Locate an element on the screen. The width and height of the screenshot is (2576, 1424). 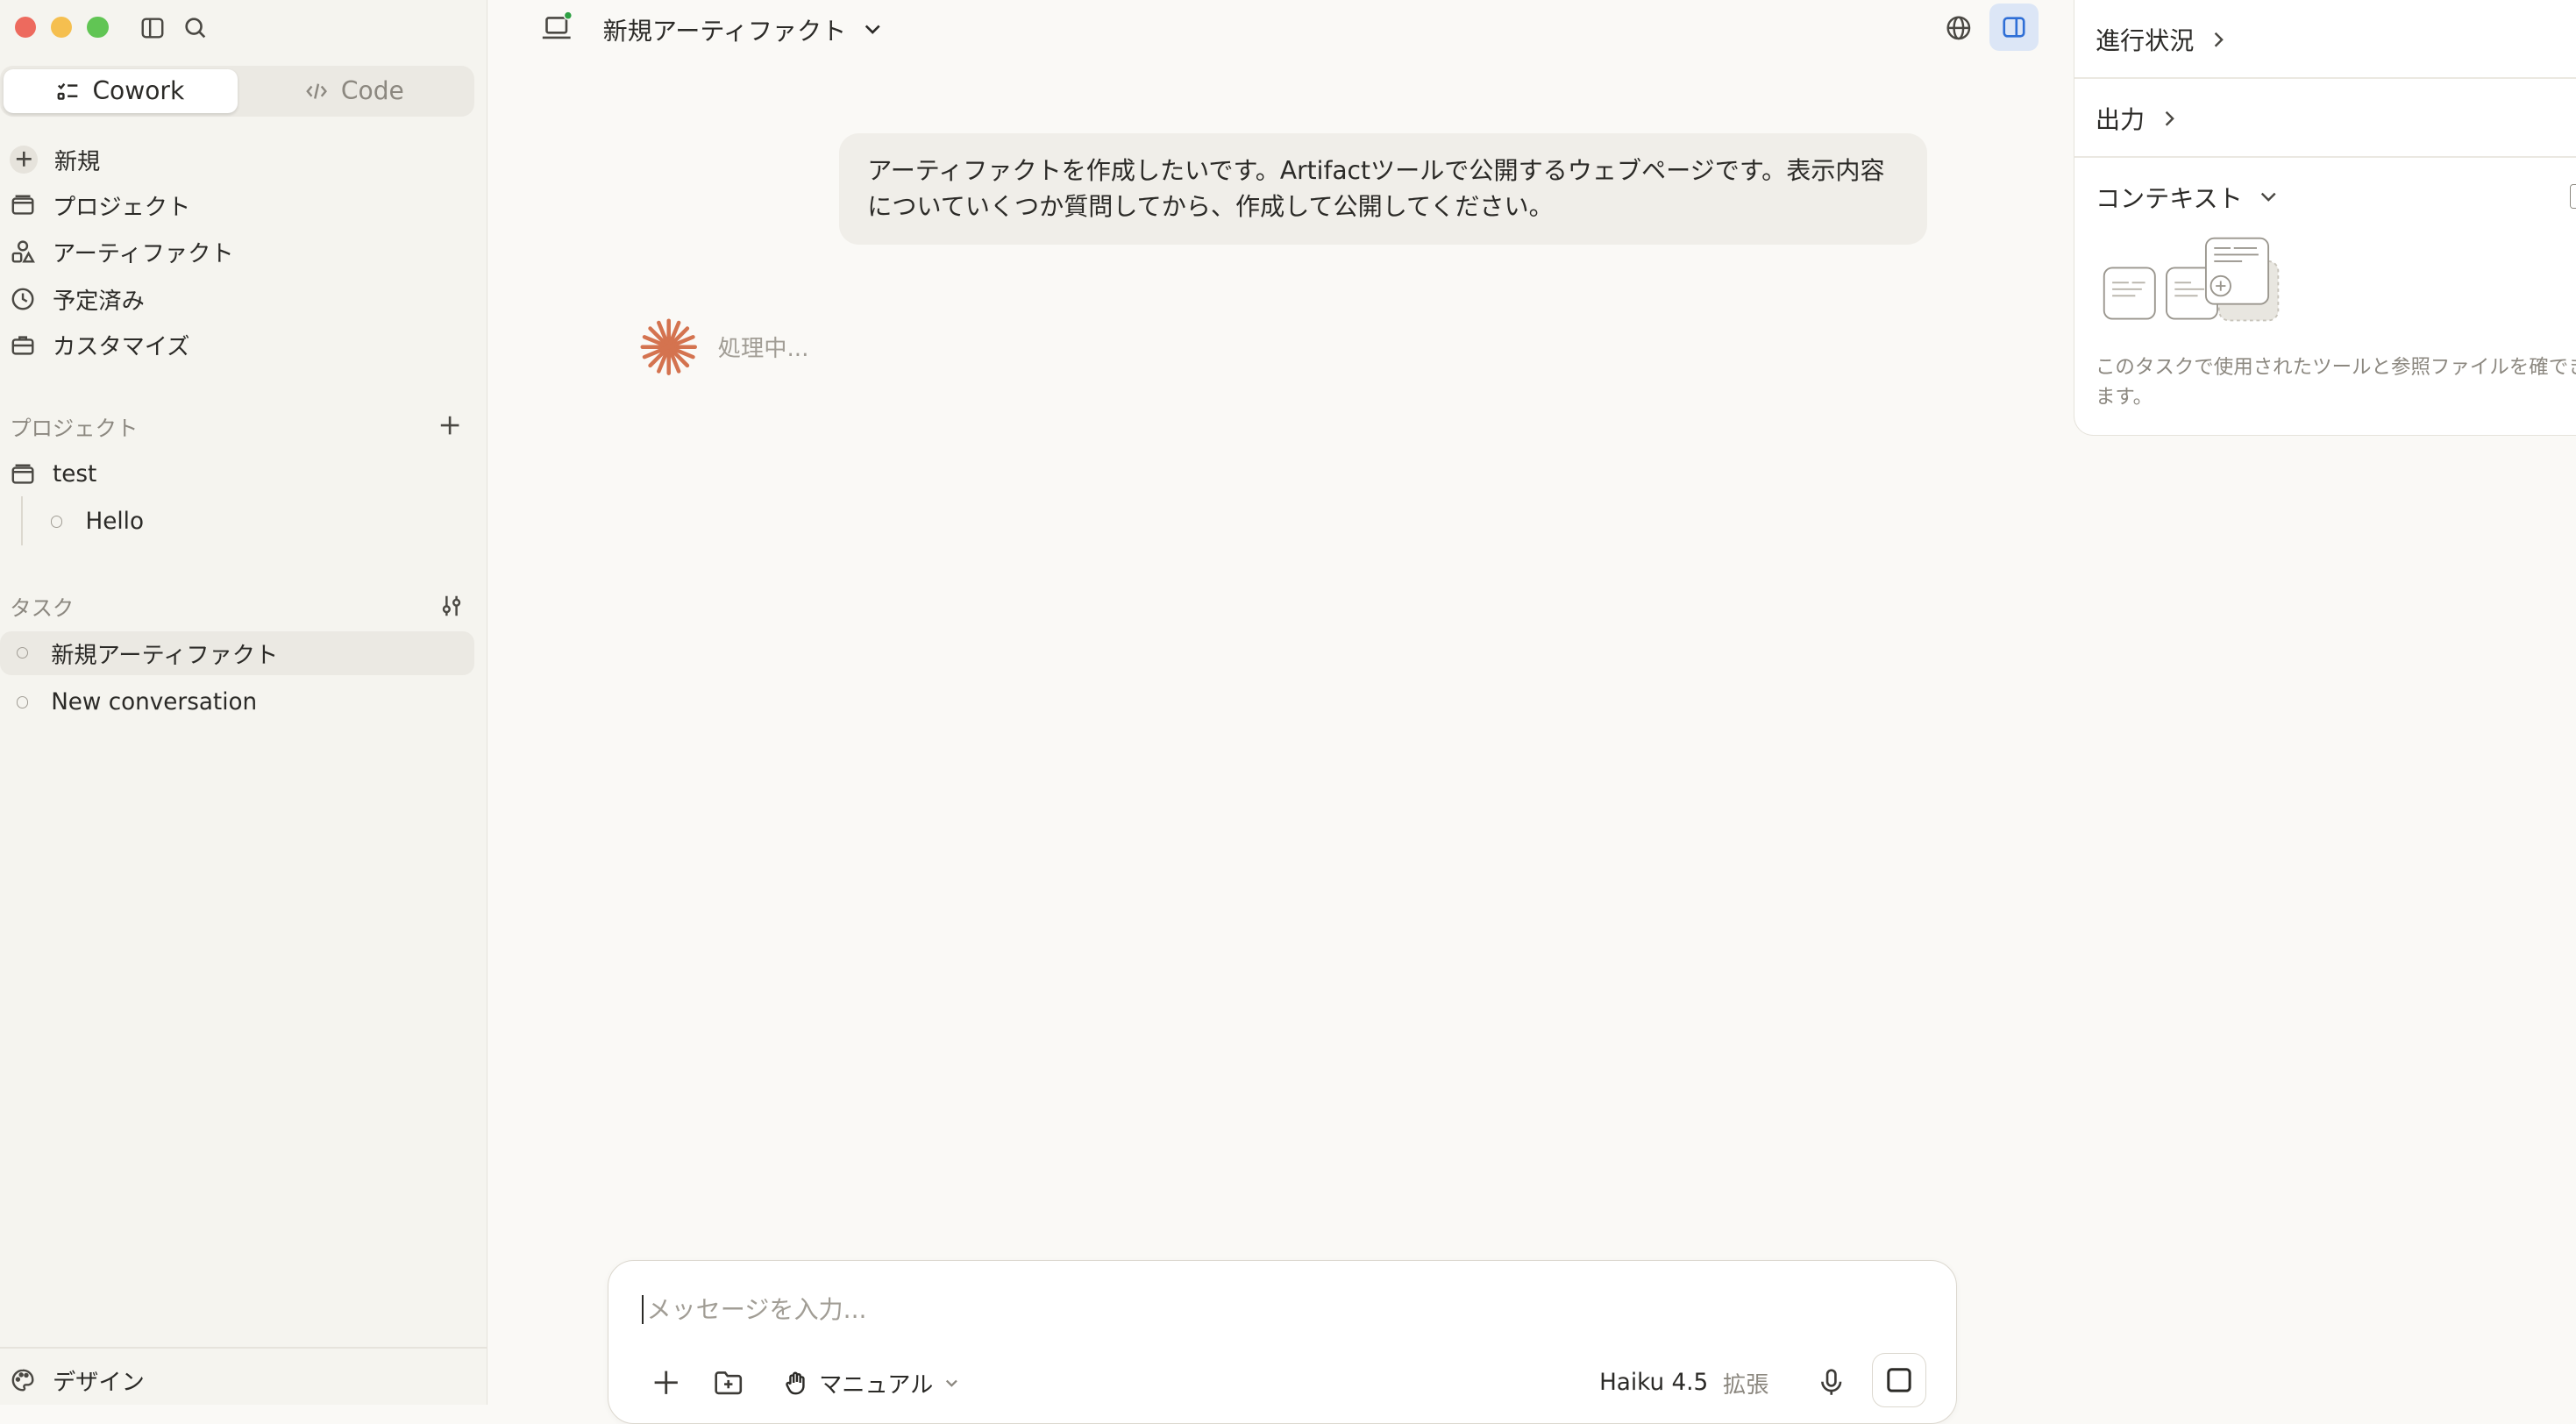
tab-code-label: Code is located at coordinates (372, 91).